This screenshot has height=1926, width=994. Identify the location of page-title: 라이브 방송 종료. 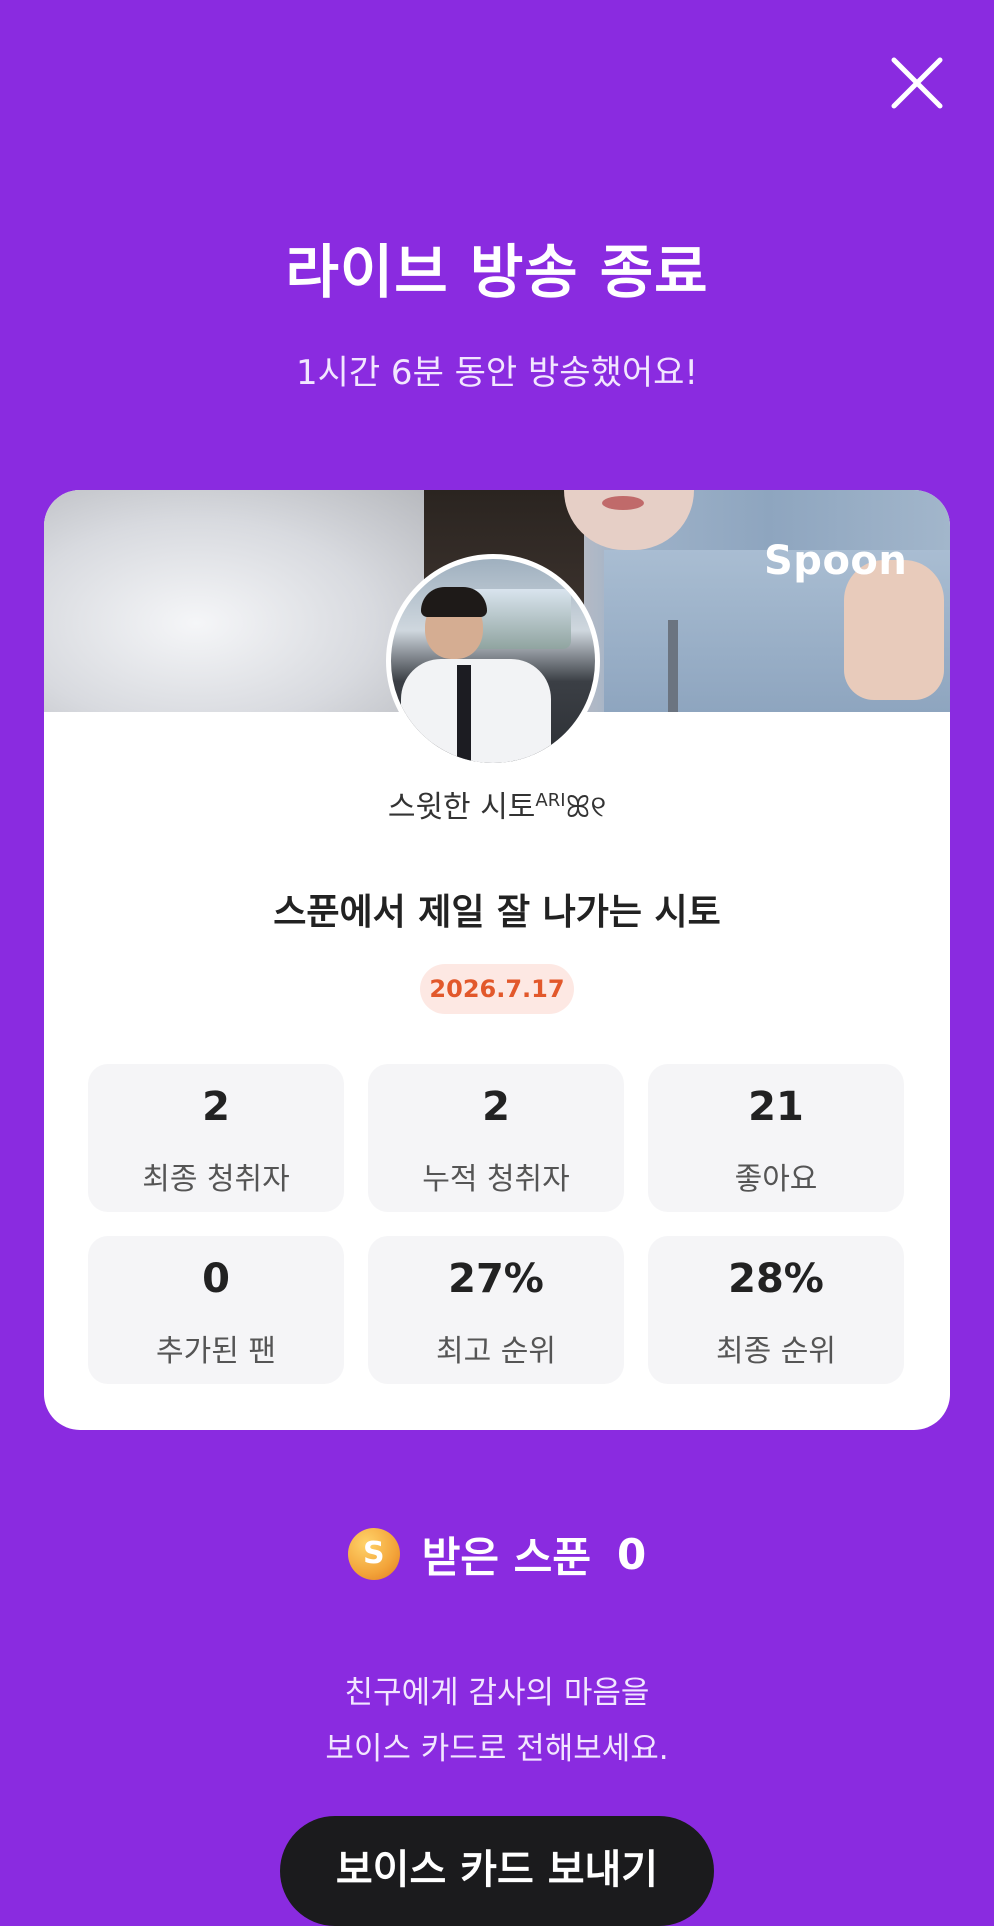
(497, 272).